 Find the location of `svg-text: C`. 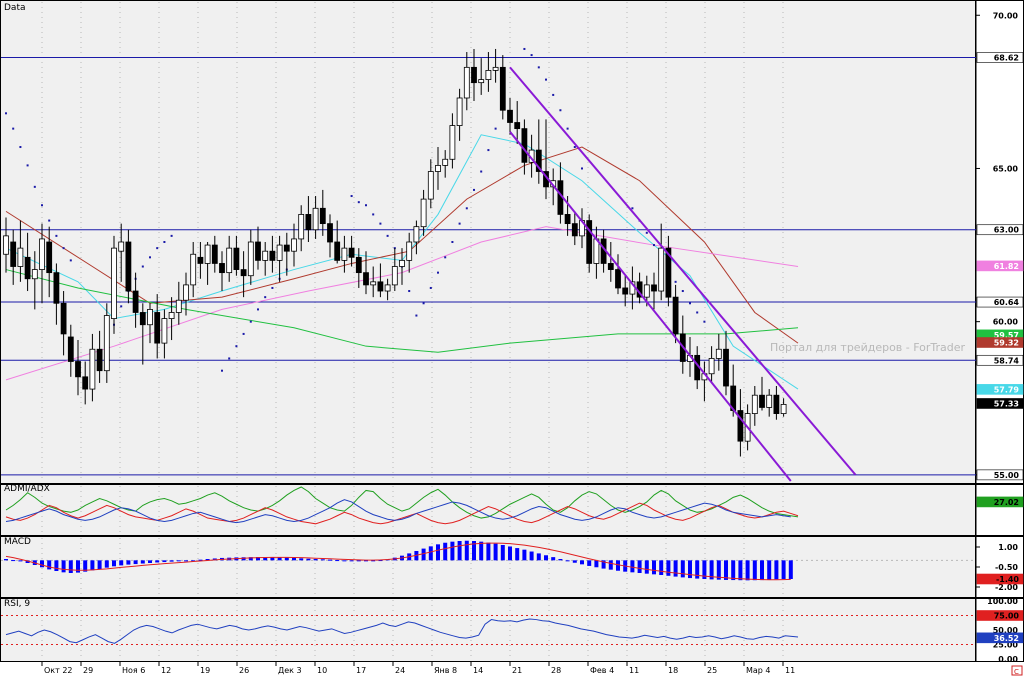

svg-text: C is located at coordinates (1016, 672).